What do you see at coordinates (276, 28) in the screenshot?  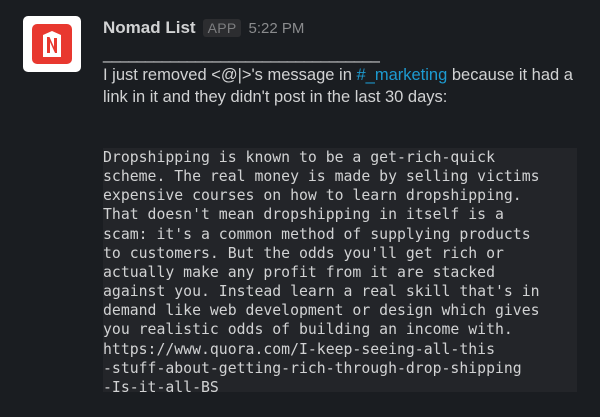 I see `timestamp: 5:22 PM` at bounding box center [276, 28].